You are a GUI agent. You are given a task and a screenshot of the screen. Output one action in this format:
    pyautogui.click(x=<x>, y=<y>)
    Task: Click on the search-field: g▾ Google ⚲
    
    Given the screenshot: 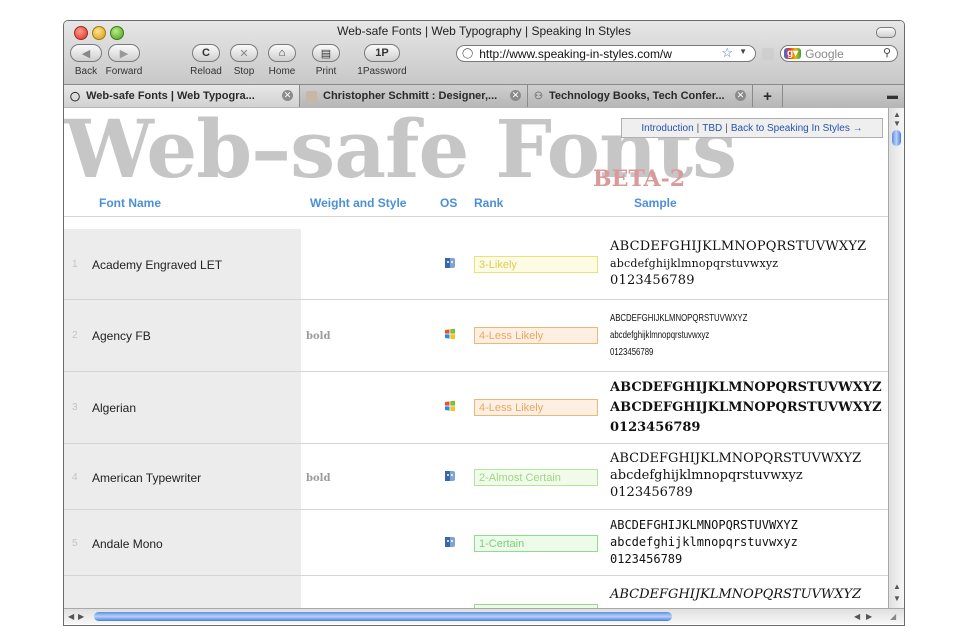 What is the action you would take?
    pyautogui.click(x=839, y=53)
    